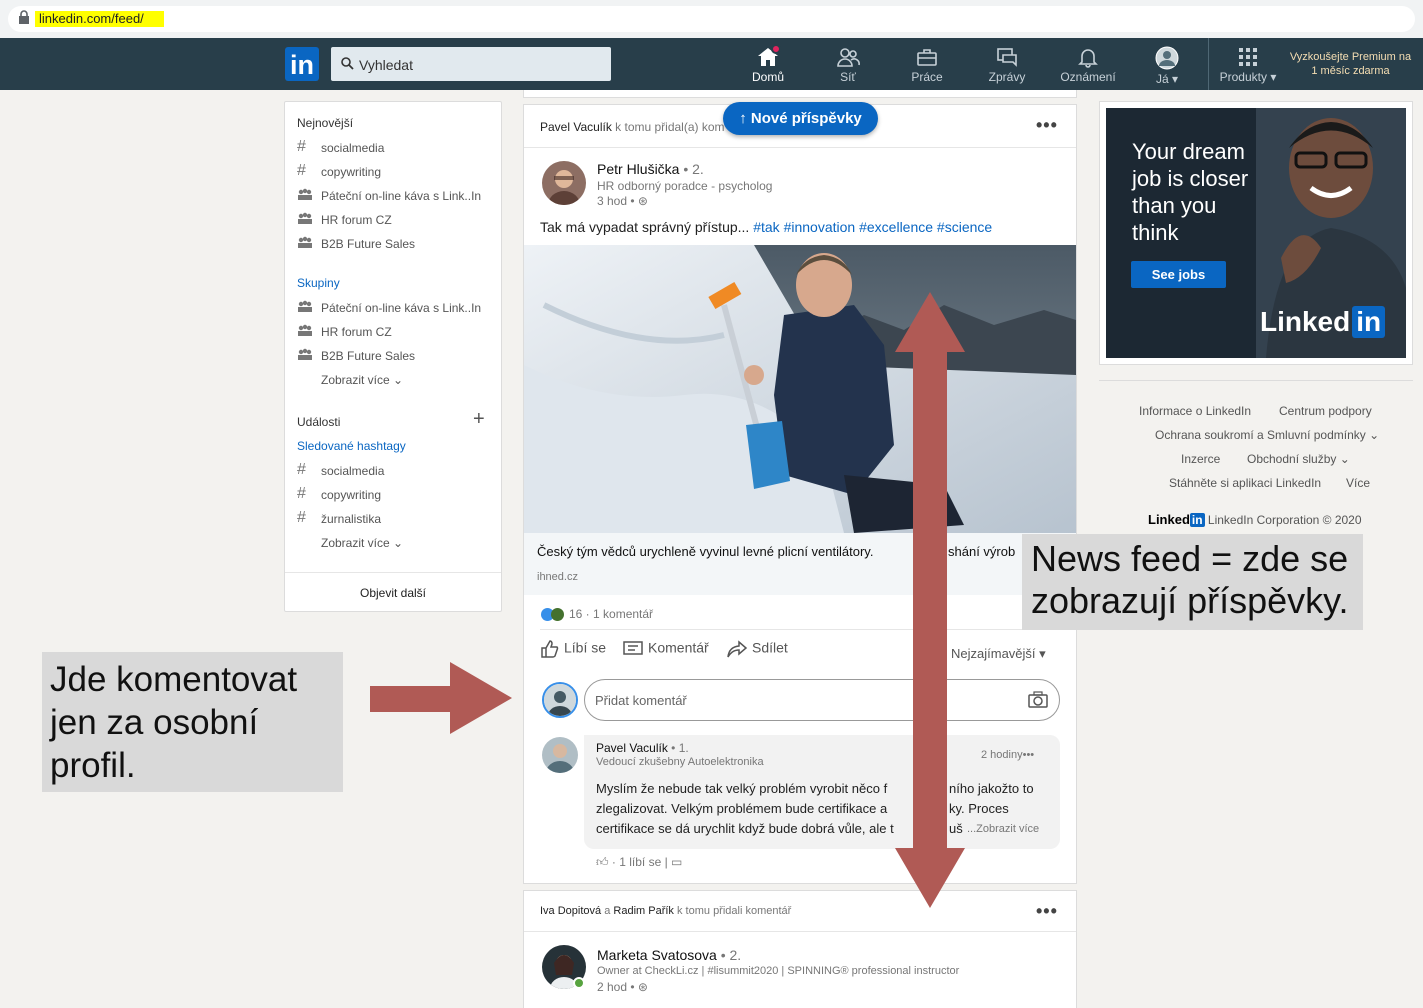 This screenshot has width=1423, height=1008. What do you see at coordinates (1192, 582) in the screenshot?
I see `annotation-newsfeed-note: News feed = zde se zobrazují příspěvky.` at bounding box center [1192, 582].